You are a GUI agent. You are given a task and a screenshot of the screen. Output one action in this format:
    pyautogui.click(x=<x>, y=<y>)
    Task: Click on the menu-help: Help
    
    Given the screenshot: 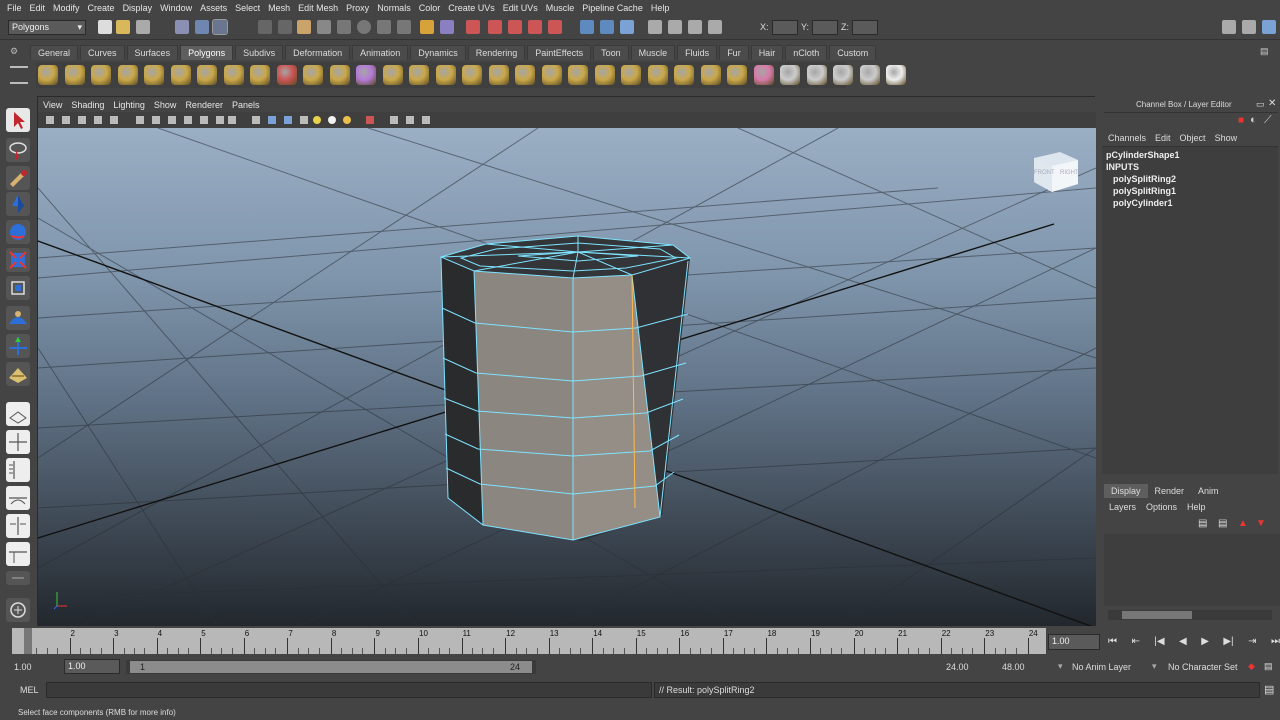 What is the action you would take?
    pyautogui.click(x=660, y=8)
    